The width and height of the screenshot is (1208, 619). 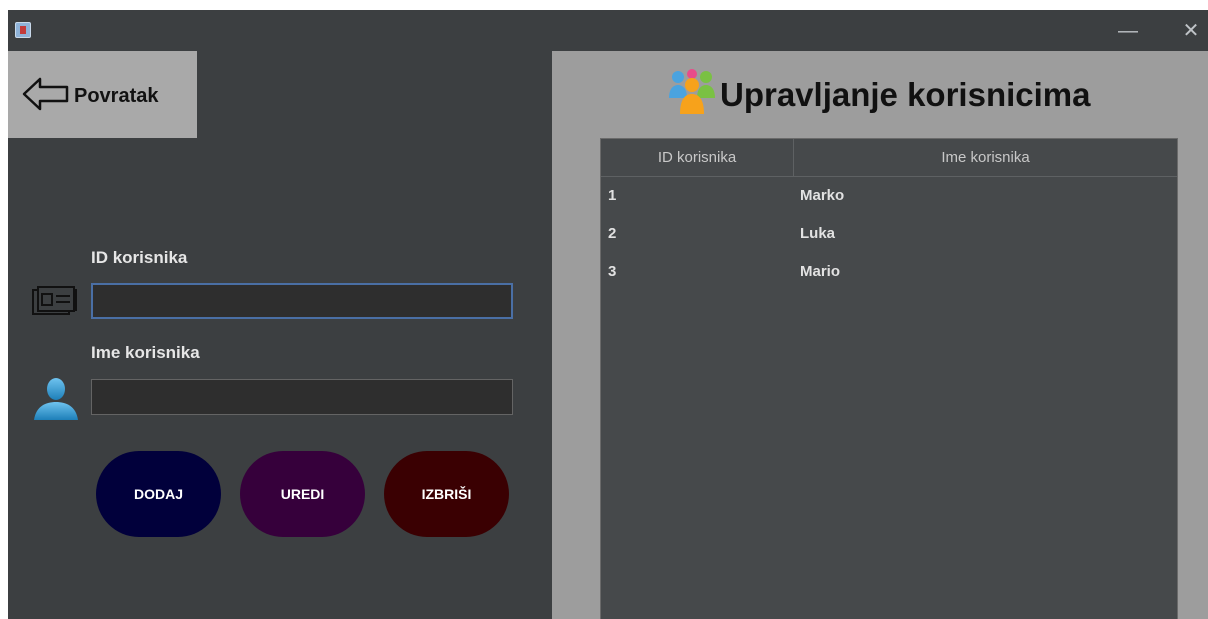 I want to click on table-row: 2 Luka, so click(x=889, y=234).